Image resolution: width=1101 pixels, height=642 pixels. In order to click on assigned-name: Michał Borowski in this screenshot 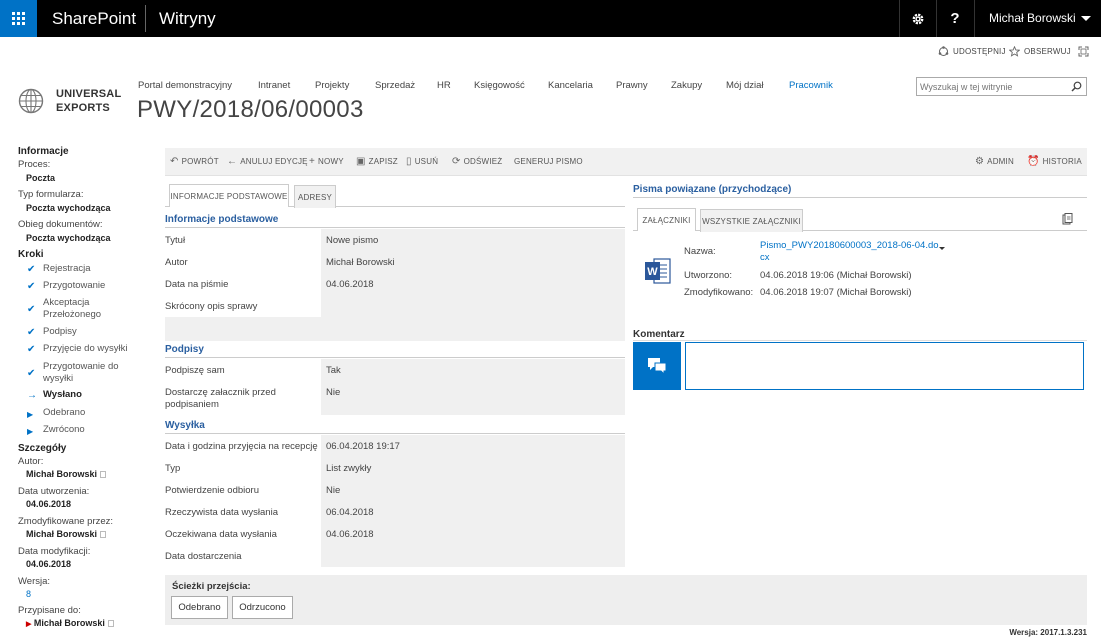, I will do `click(69, 623)`.